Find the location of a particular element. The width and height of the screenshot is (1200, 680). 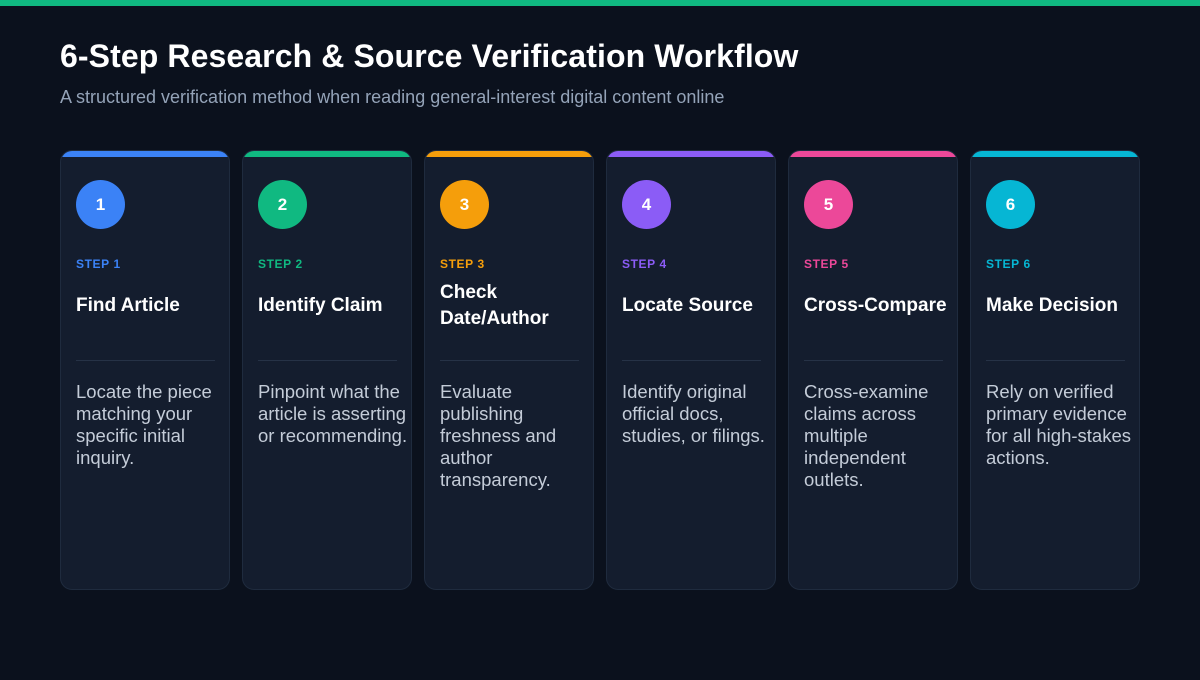

step-label: STEP 3 is located at coordinates (462, 264).